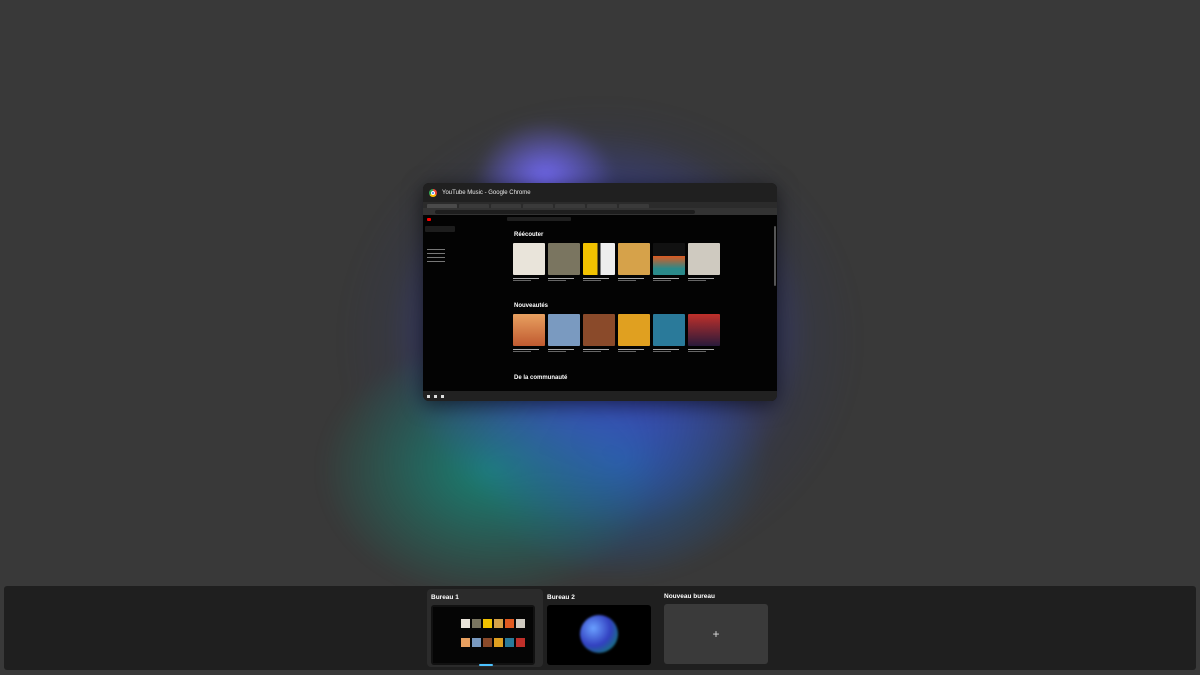 The image size is (1200, 675). What do you see at coordinates (561, 597) in the screenshot?
I see `desktop-2-label: Bureau 2` at bounding box center [561, 597].